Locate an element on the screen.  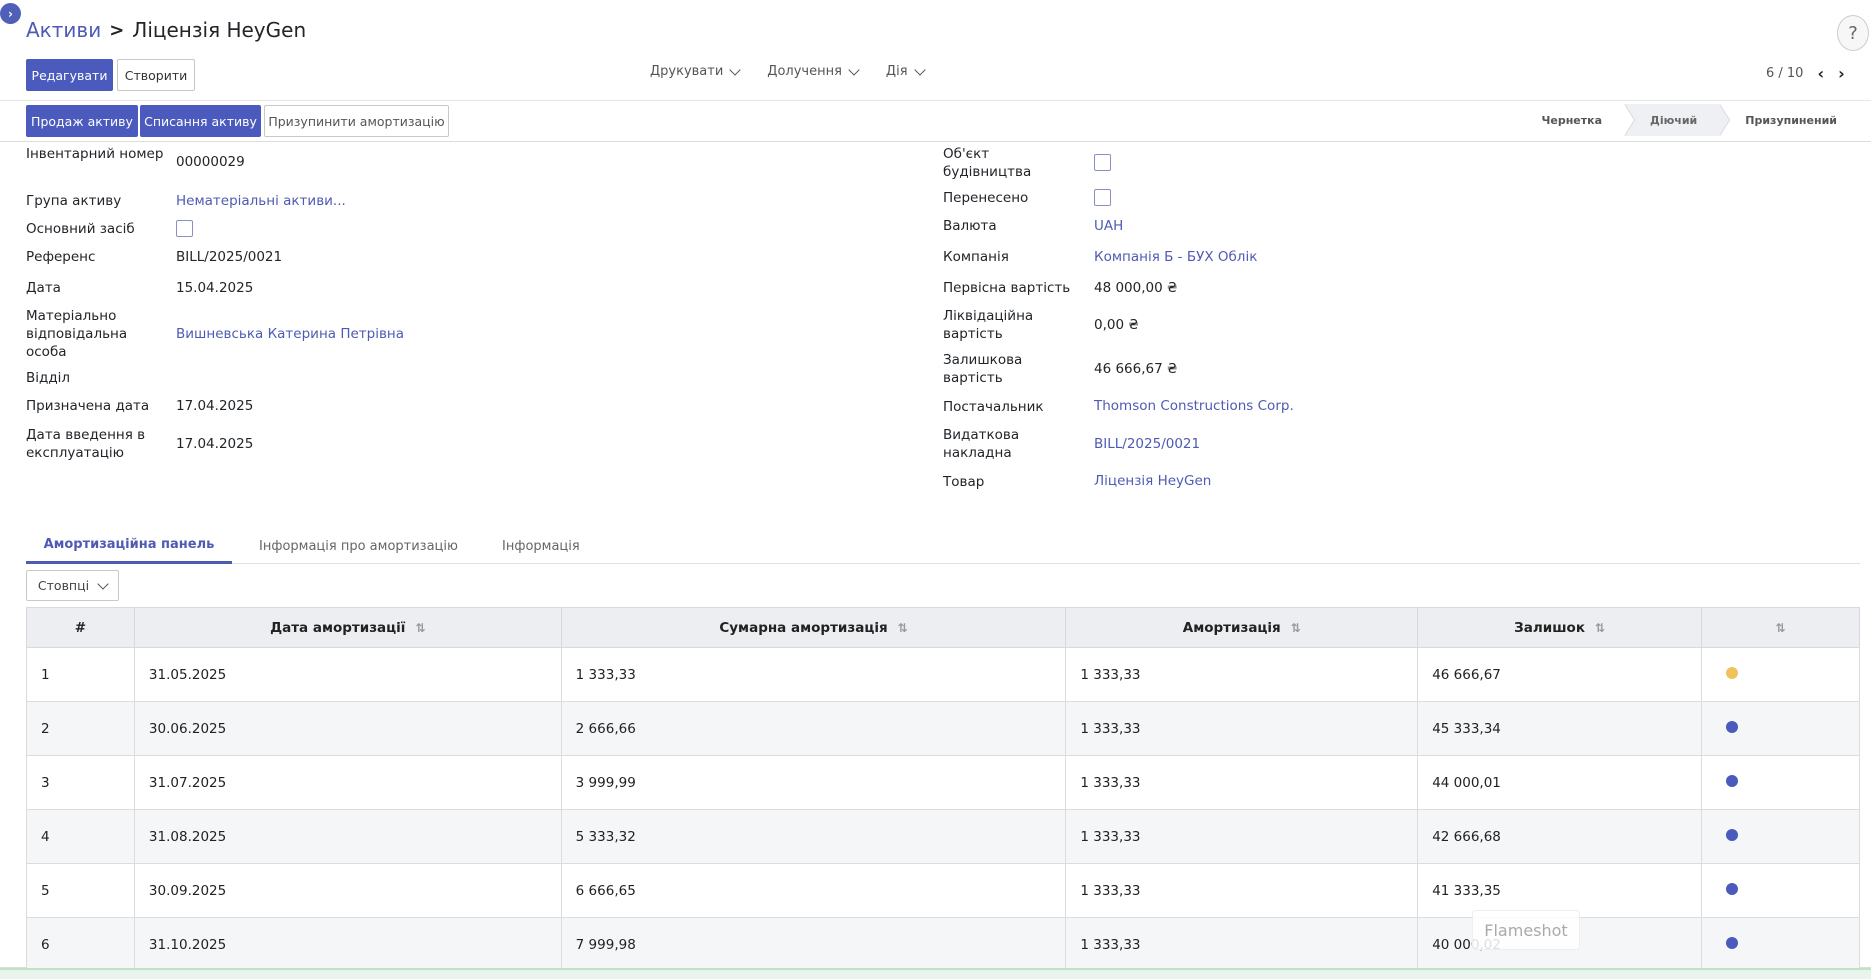
column-header-cumulative: Сумарна амортизація ⇅ is located at coordinates (813, 627).